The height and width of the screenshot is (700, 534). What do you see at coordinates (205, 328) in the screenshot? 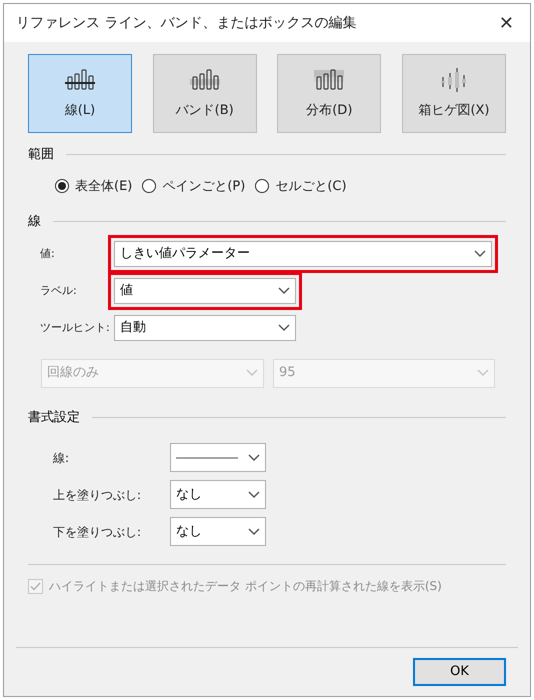
I see `value-dropdown: 自動` at bounding box center [205, 328].